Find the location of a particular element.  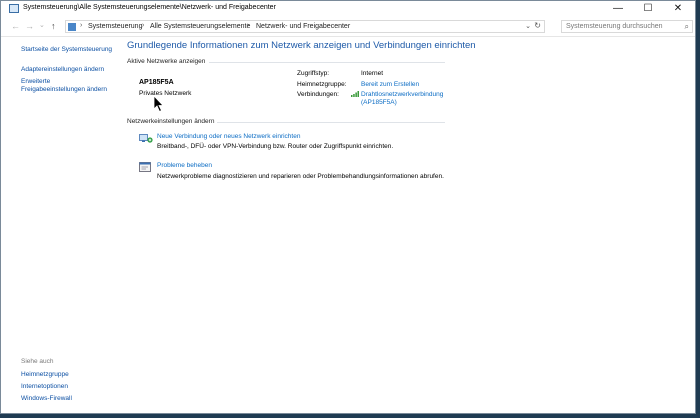

search-placeholder: Systemsteuerung durchsuchen is located at coordinates (614, 26).